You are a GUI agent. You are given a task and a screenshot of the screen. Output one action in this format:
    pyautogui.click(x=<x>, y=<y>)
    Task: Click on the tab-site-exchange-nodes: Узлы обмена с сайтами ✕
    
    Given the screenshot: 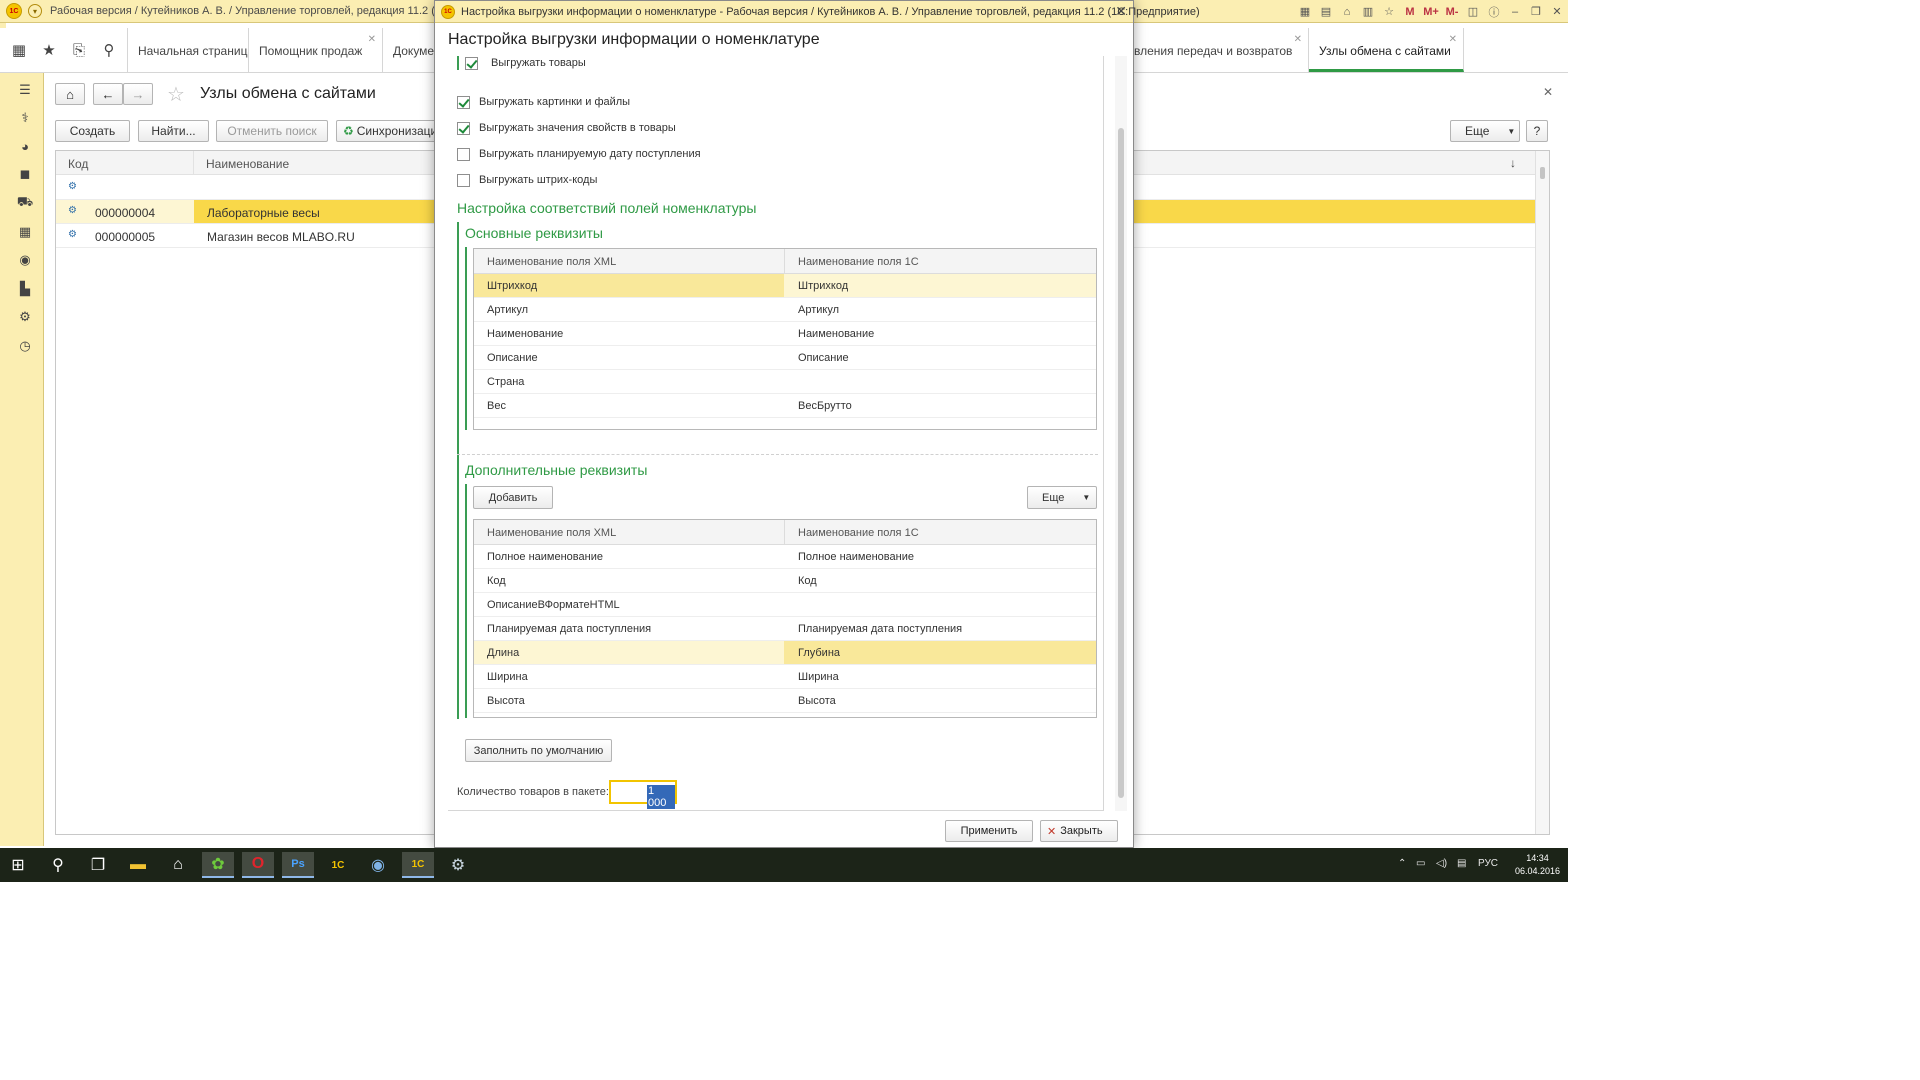 What is the action you would take?
    pyautogui.click(x=1386, y=50)
    